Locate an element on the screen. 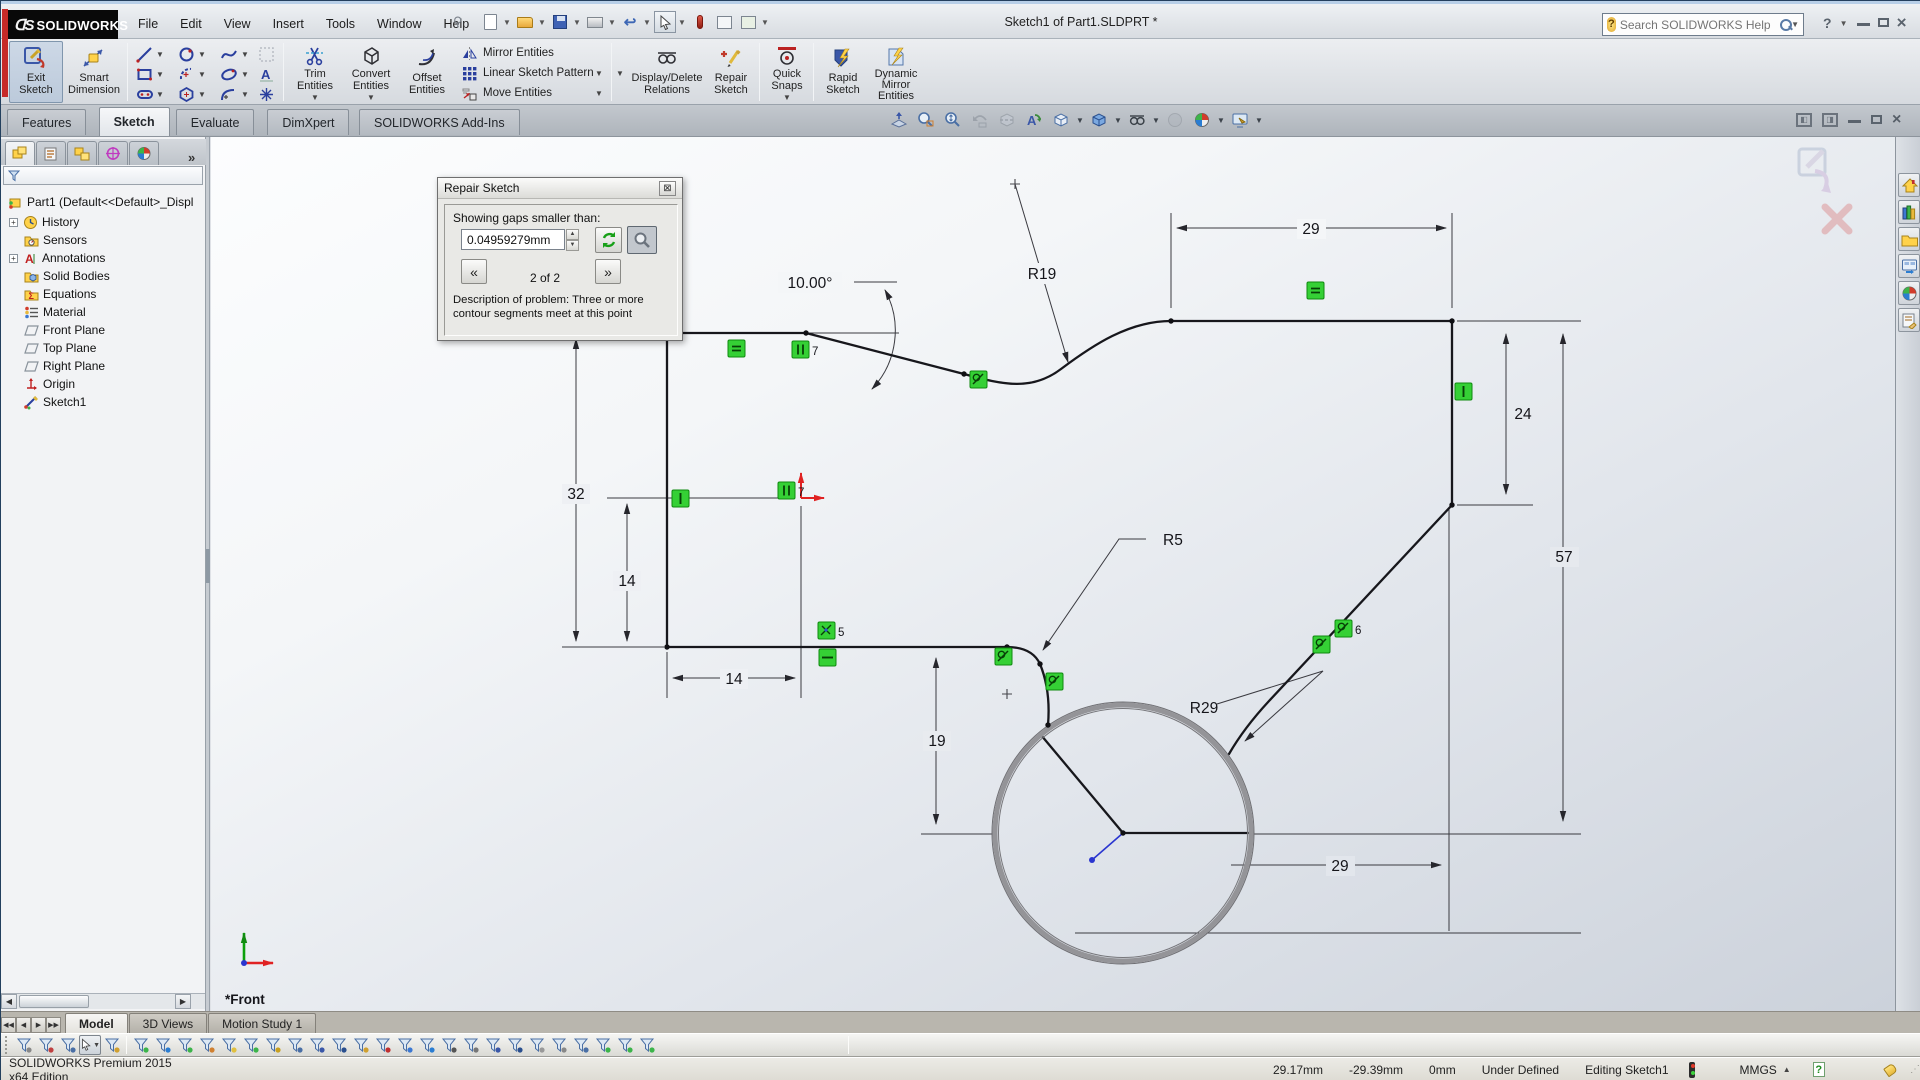 This screenshot has width=1920, height=1080. help-button: ? is located at coordinates (1827, 23).